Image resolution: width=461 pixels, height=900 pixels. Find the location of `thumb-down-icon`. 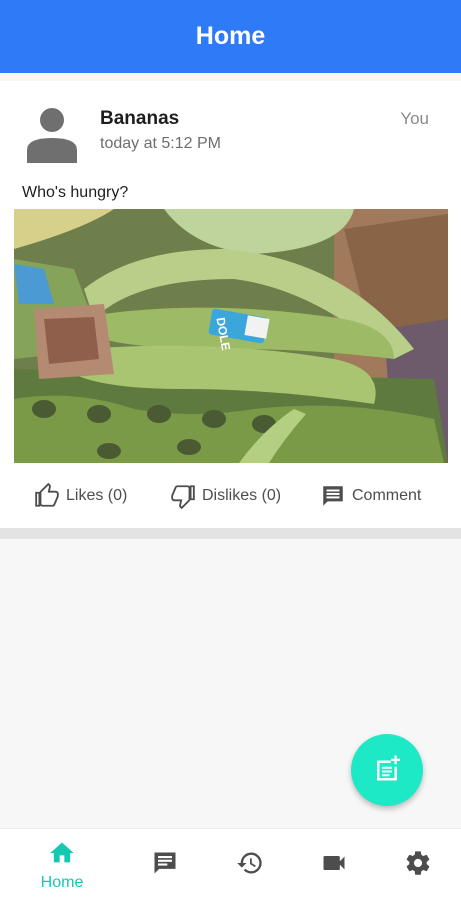

thumb-down-icon is located at coordinates (183, 496).